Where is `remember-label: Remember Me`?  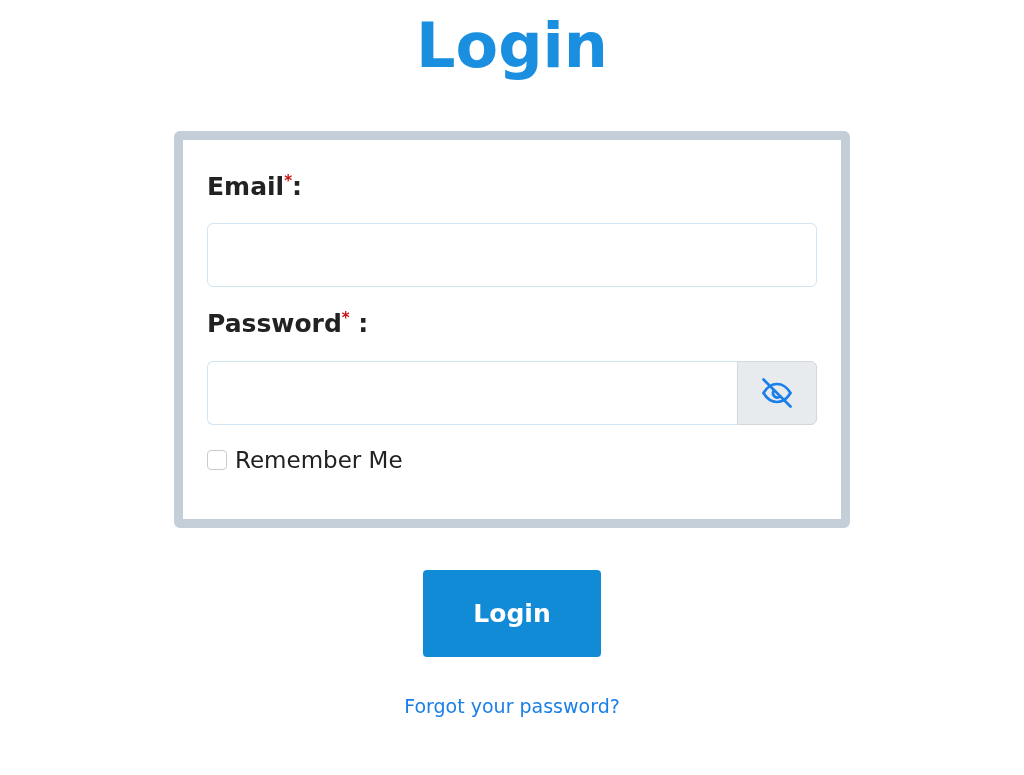
remember-label: Remember Me is located at coordinates (319, 459).